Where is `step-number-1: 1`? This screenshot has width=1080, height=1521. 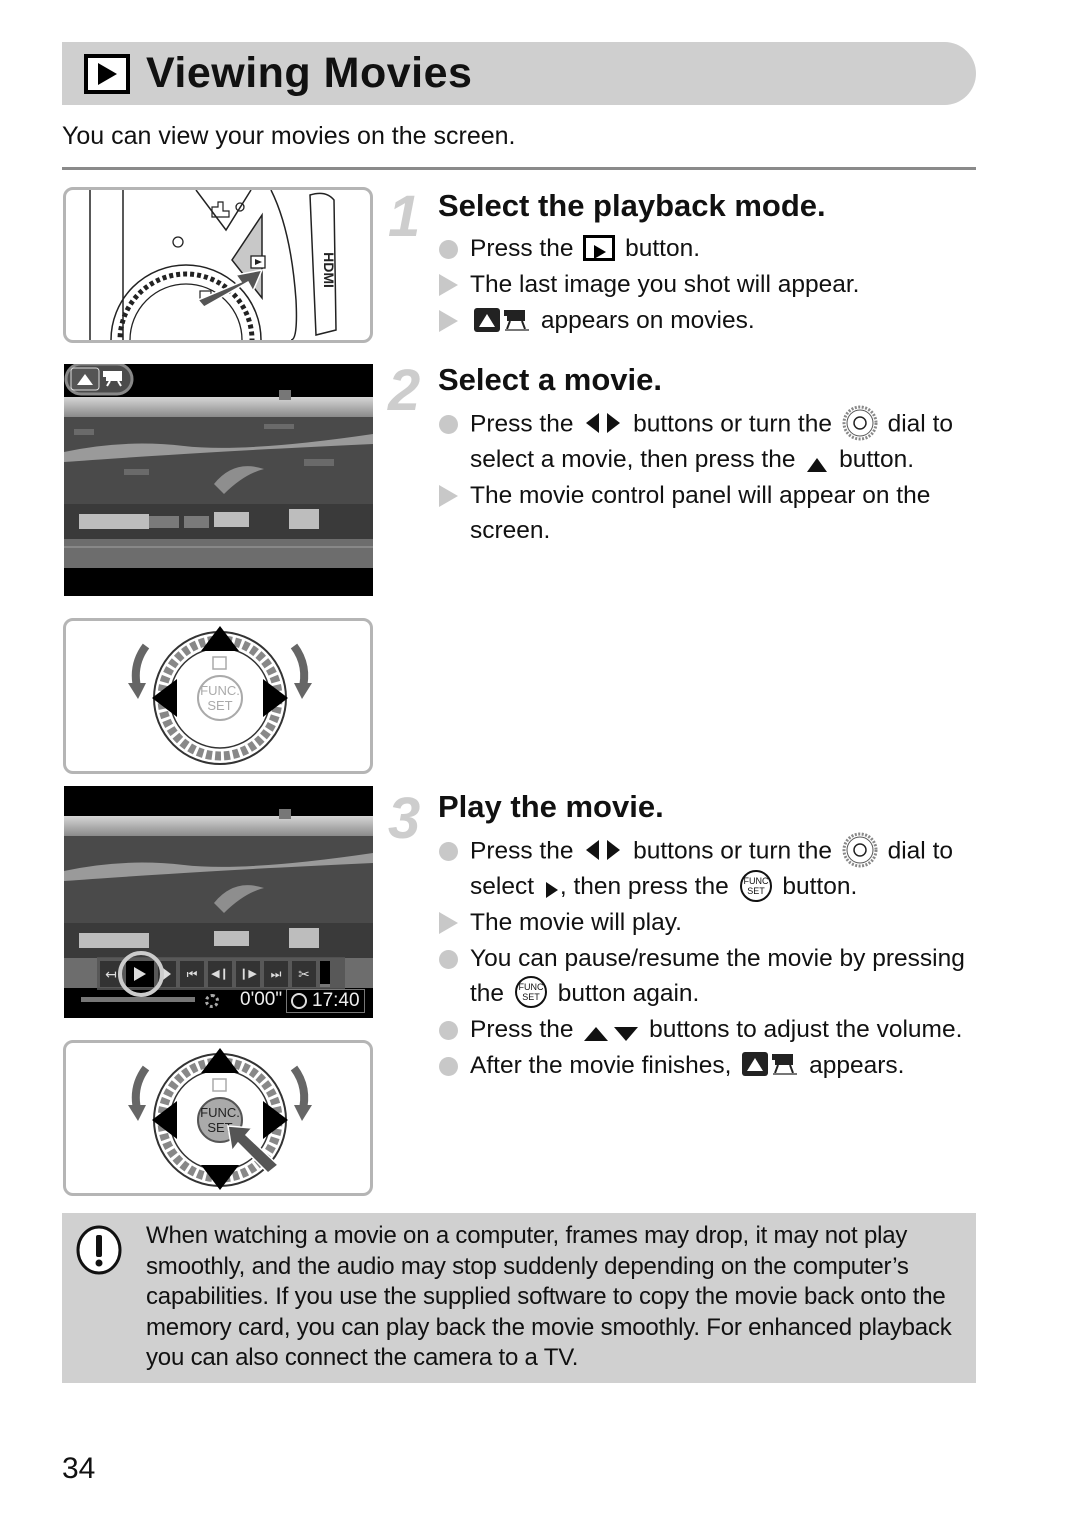 step-number-1: 1 is located at coordinates (404, 216).